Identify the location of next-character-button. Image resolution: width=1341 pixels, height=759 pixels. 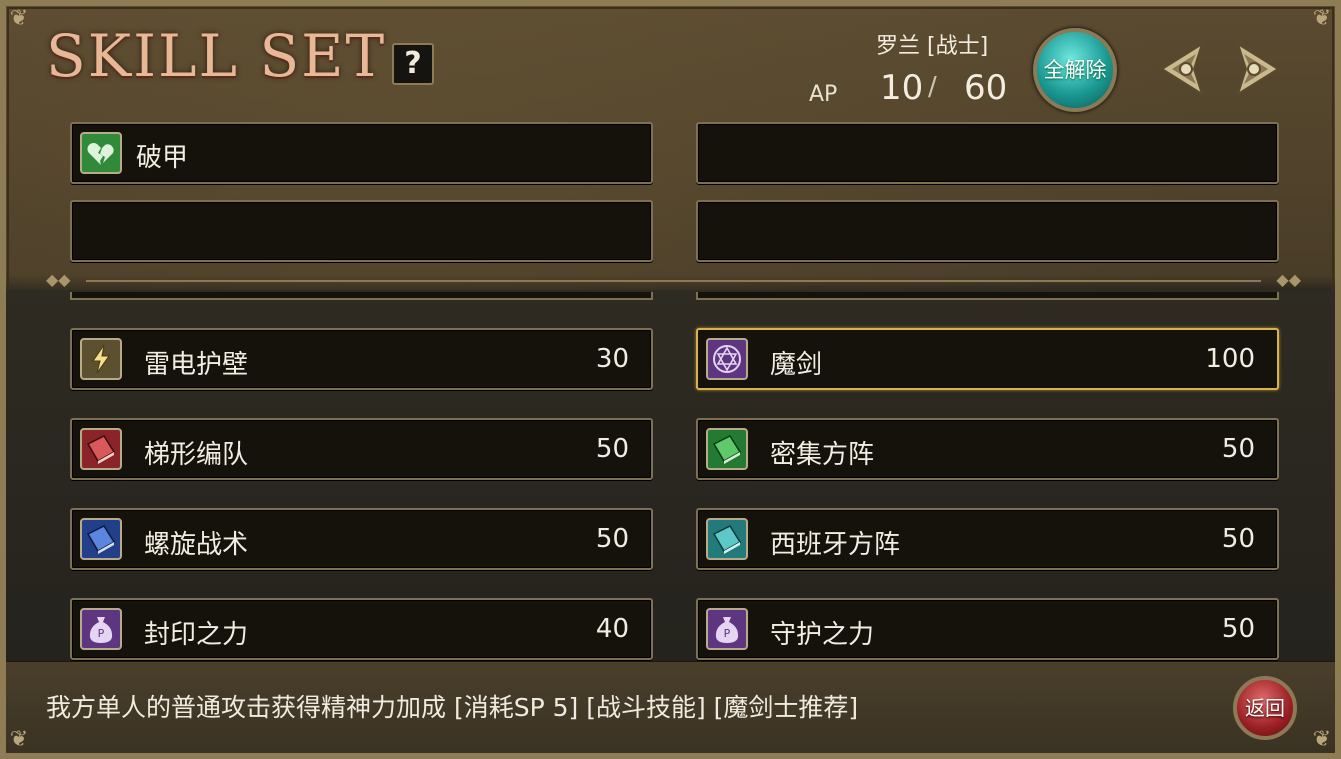
(1258, 69).